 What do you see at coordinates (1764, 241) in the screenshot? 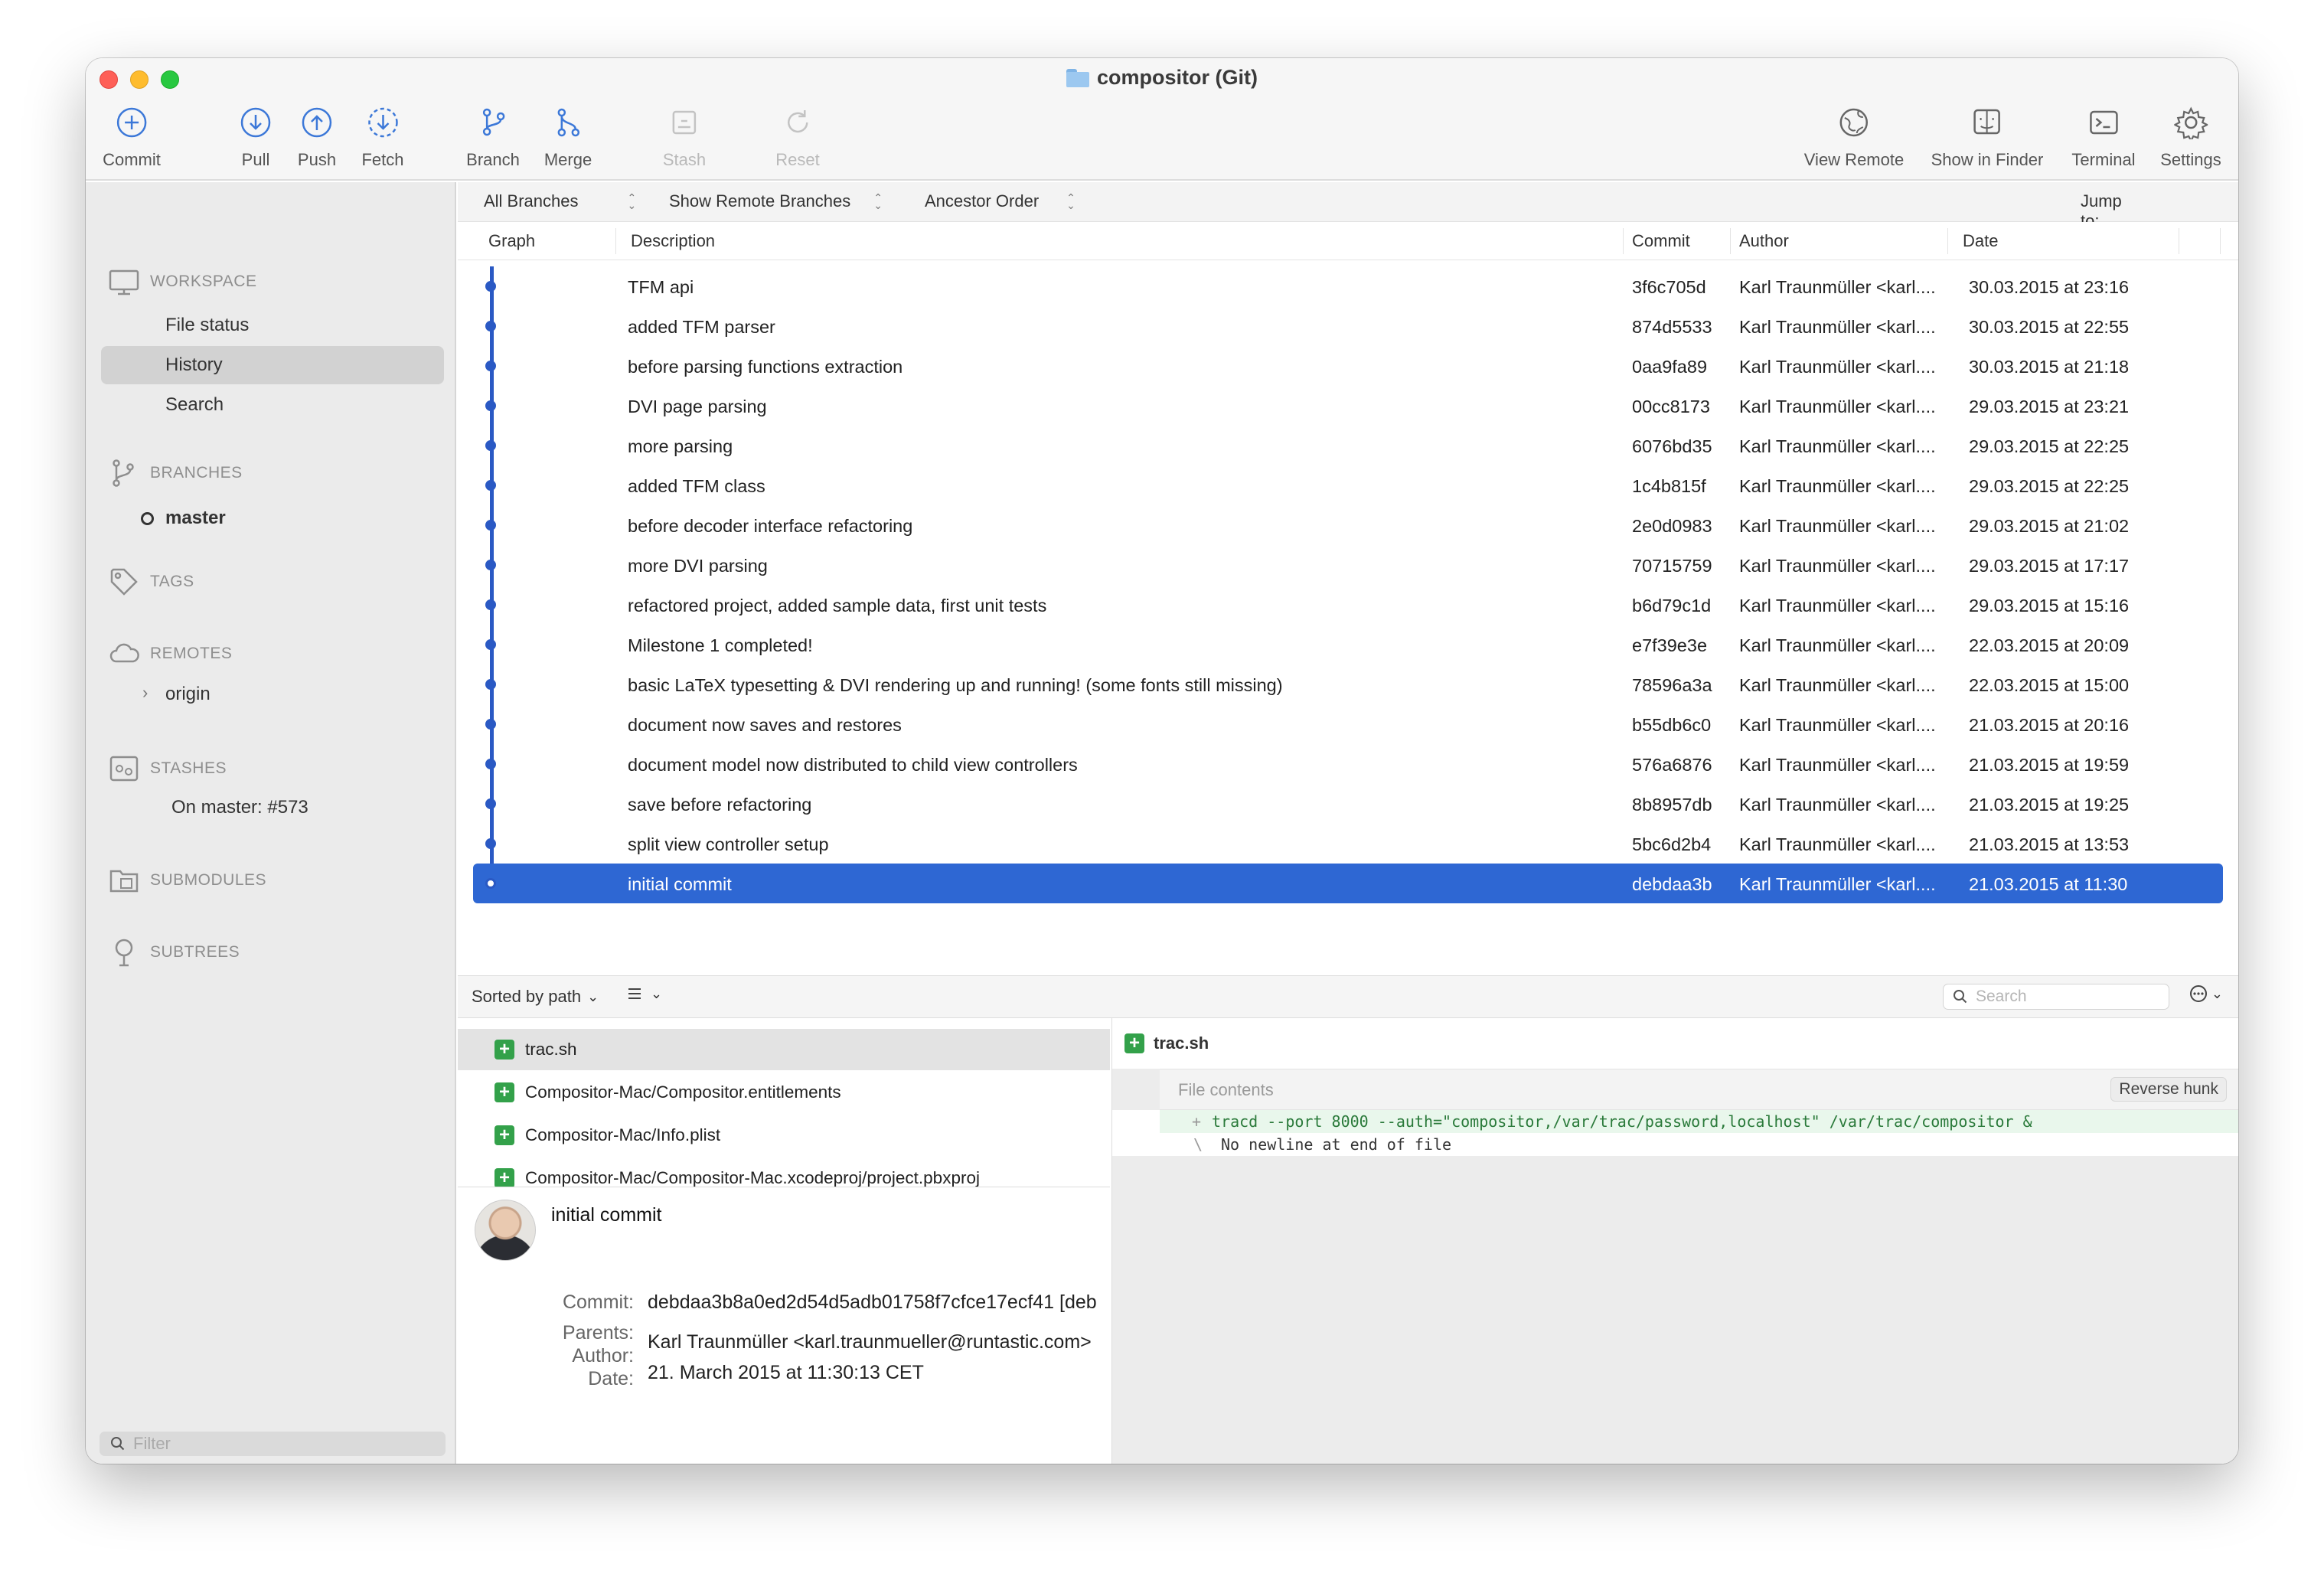
I see `col-author: Author` at bounding box center [1764, 241].